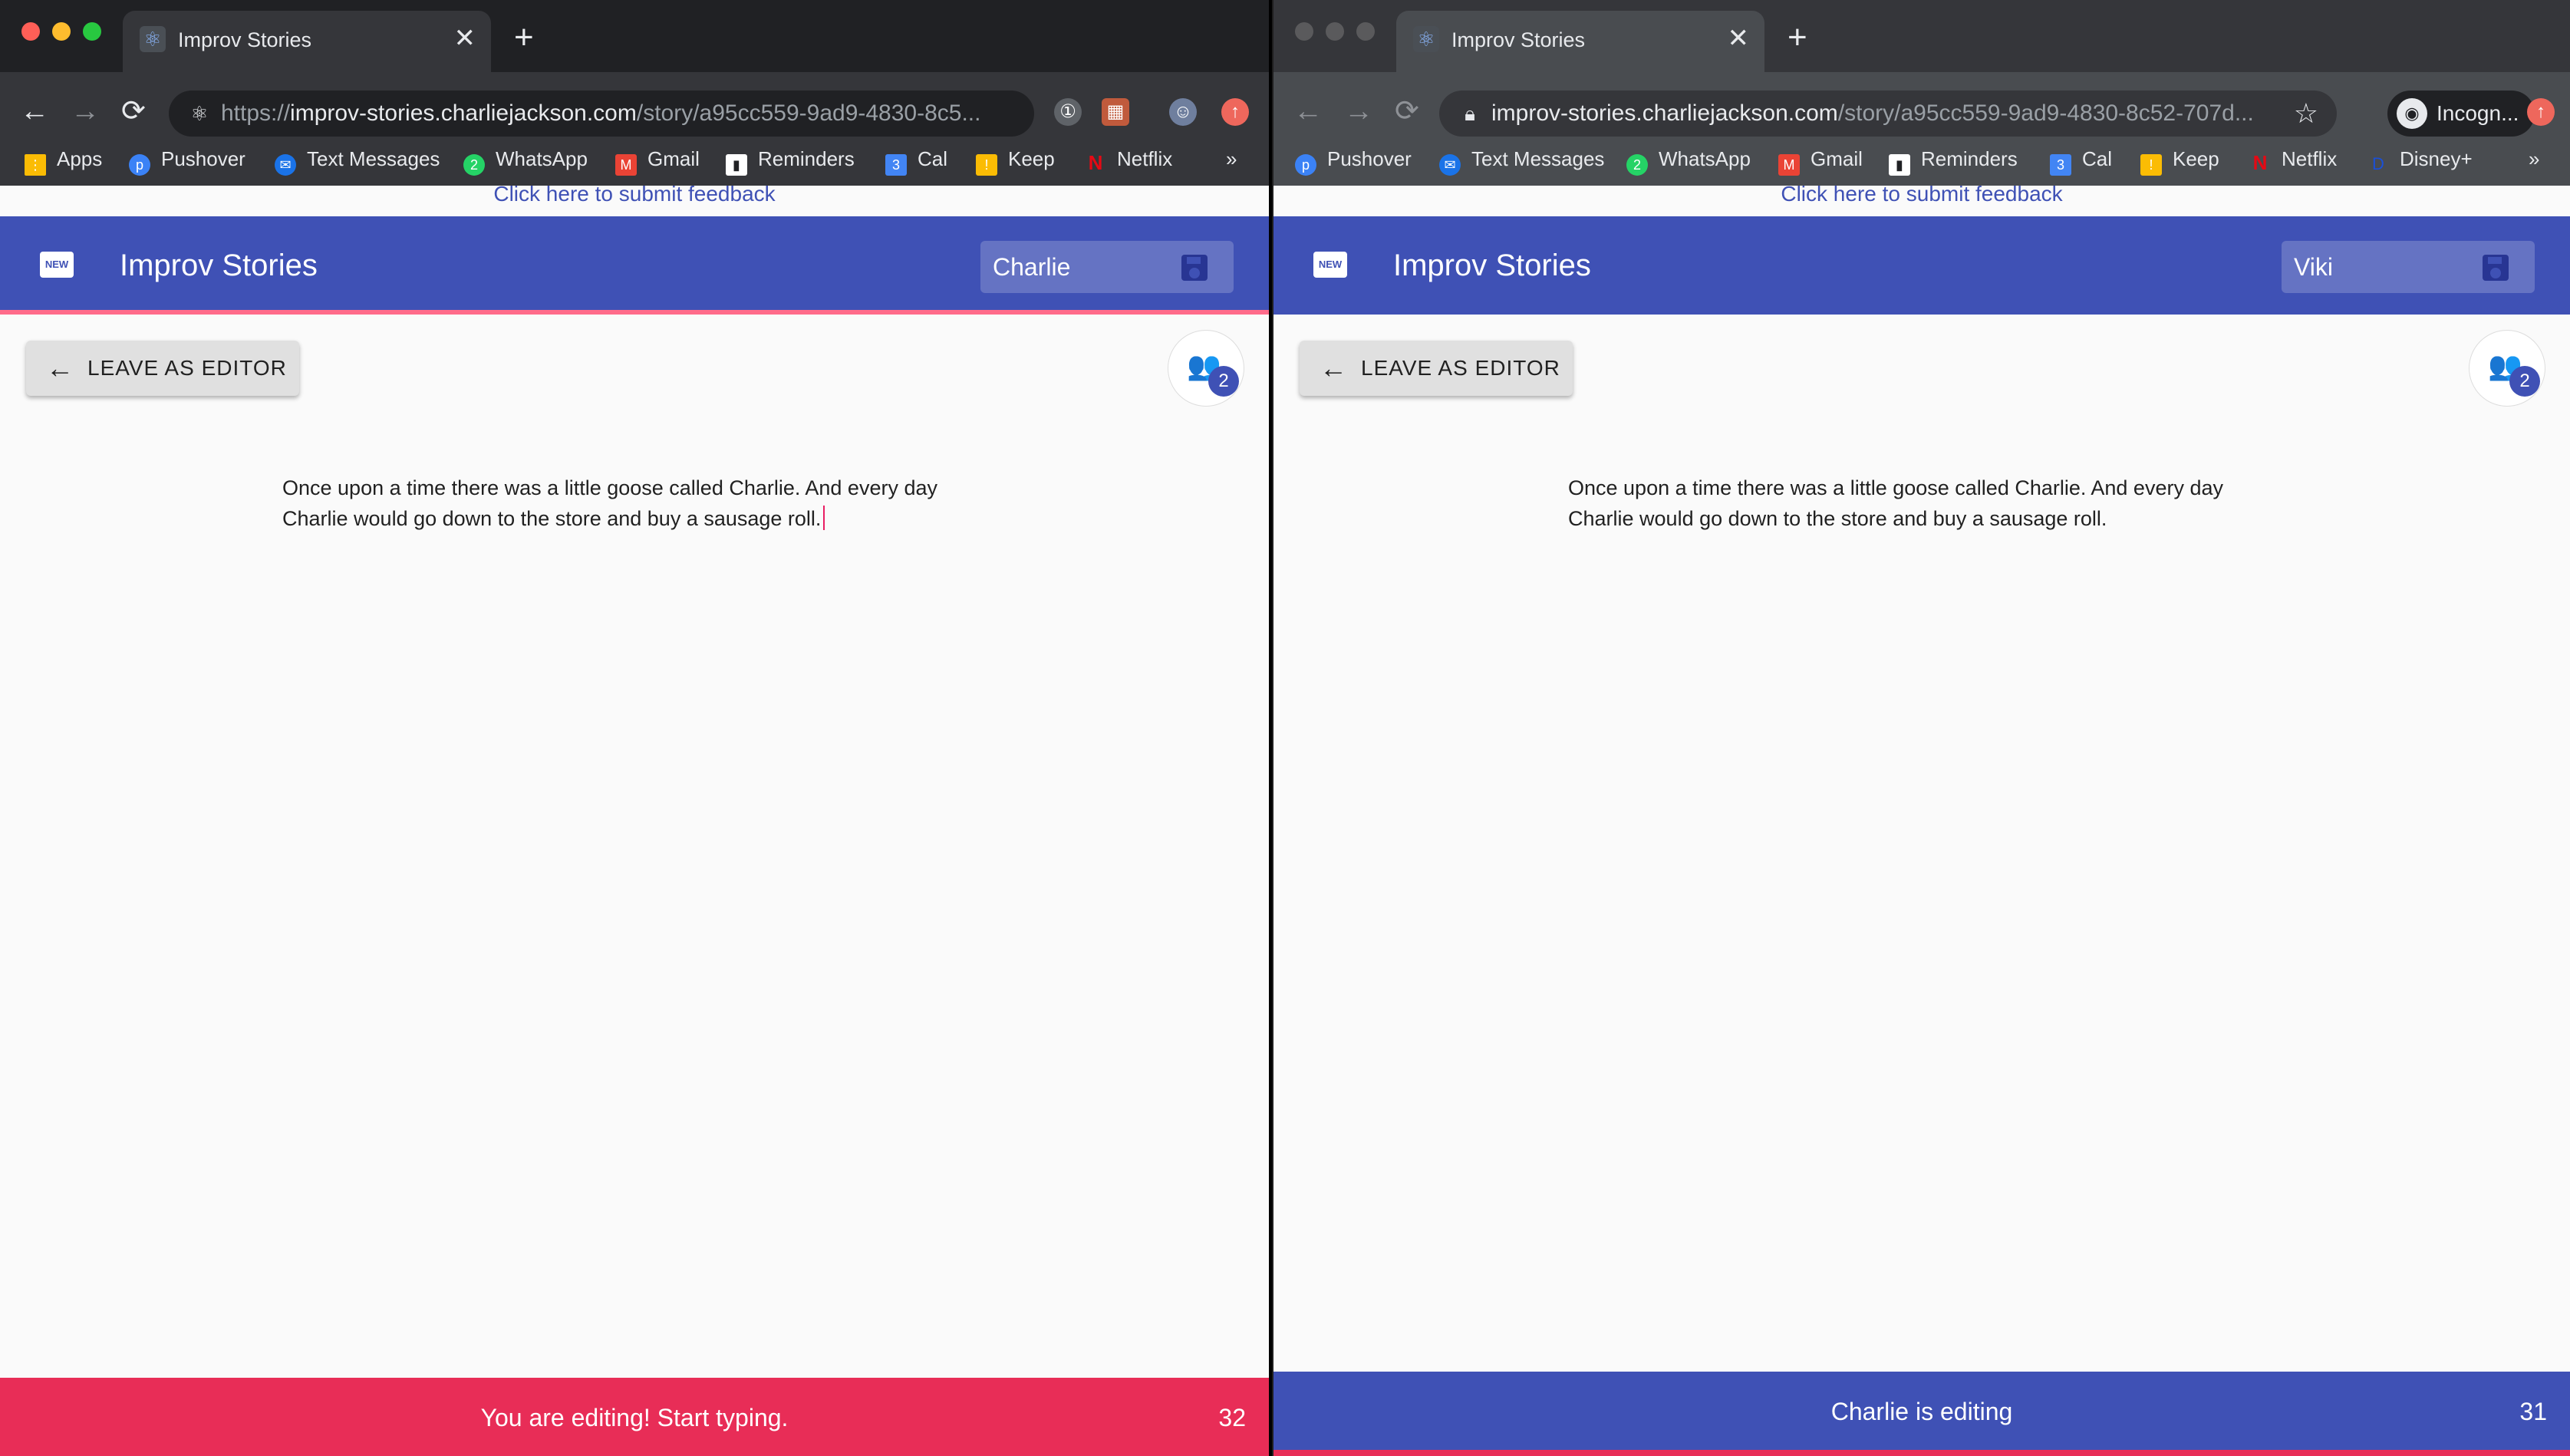 Image resolution: width=2570 pixels, height=1456 pixels. I want to click on lock-icon: 🔒︎, so click(1470, 113).